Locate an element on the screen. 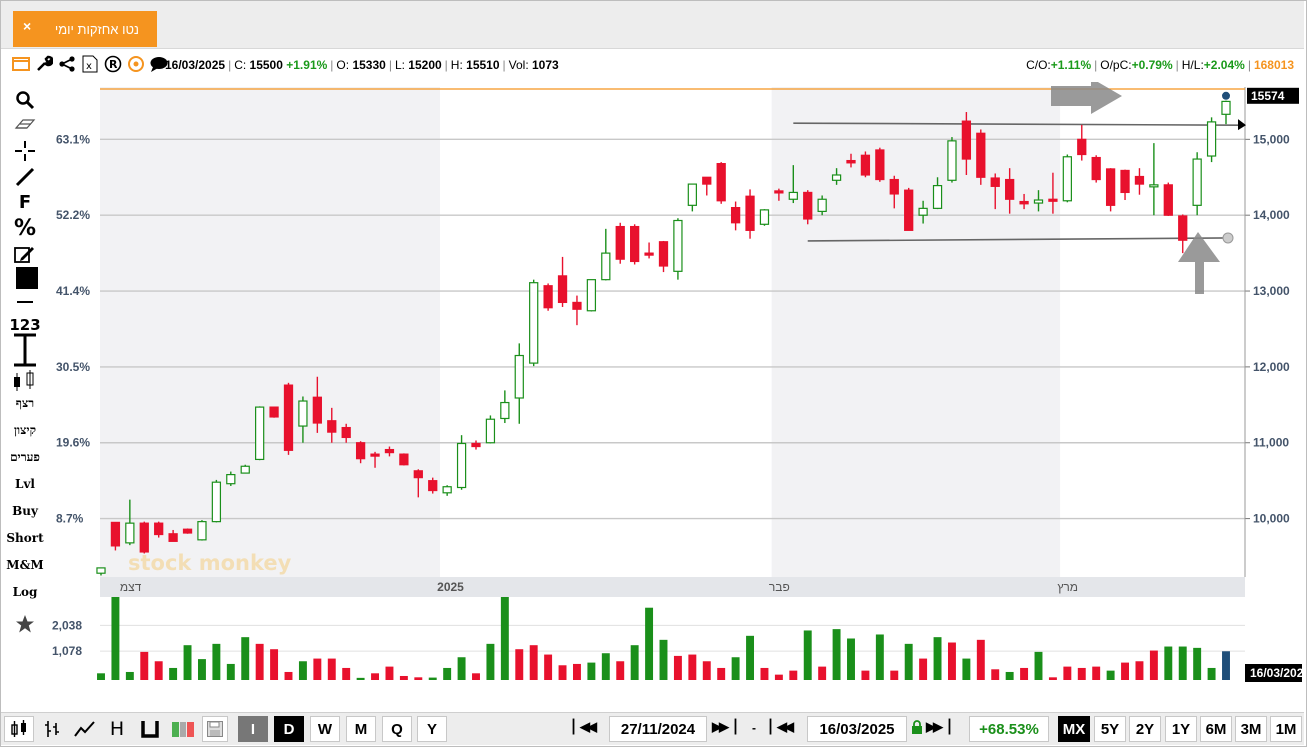  target-icon is located at coordinates (136, 64).